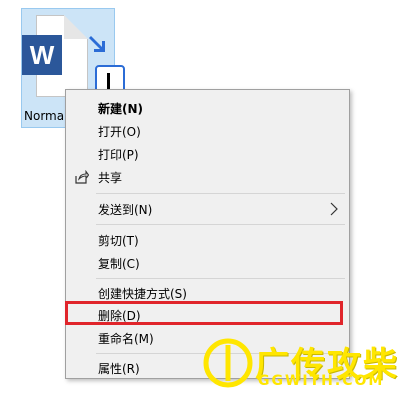 The width and height of the screenshot is (401, 394). What do you see at coordinates (321, 381) in the screenshot?
I see `watermark-subtext: GGWITH.COM` at bounding box center [321, 381].